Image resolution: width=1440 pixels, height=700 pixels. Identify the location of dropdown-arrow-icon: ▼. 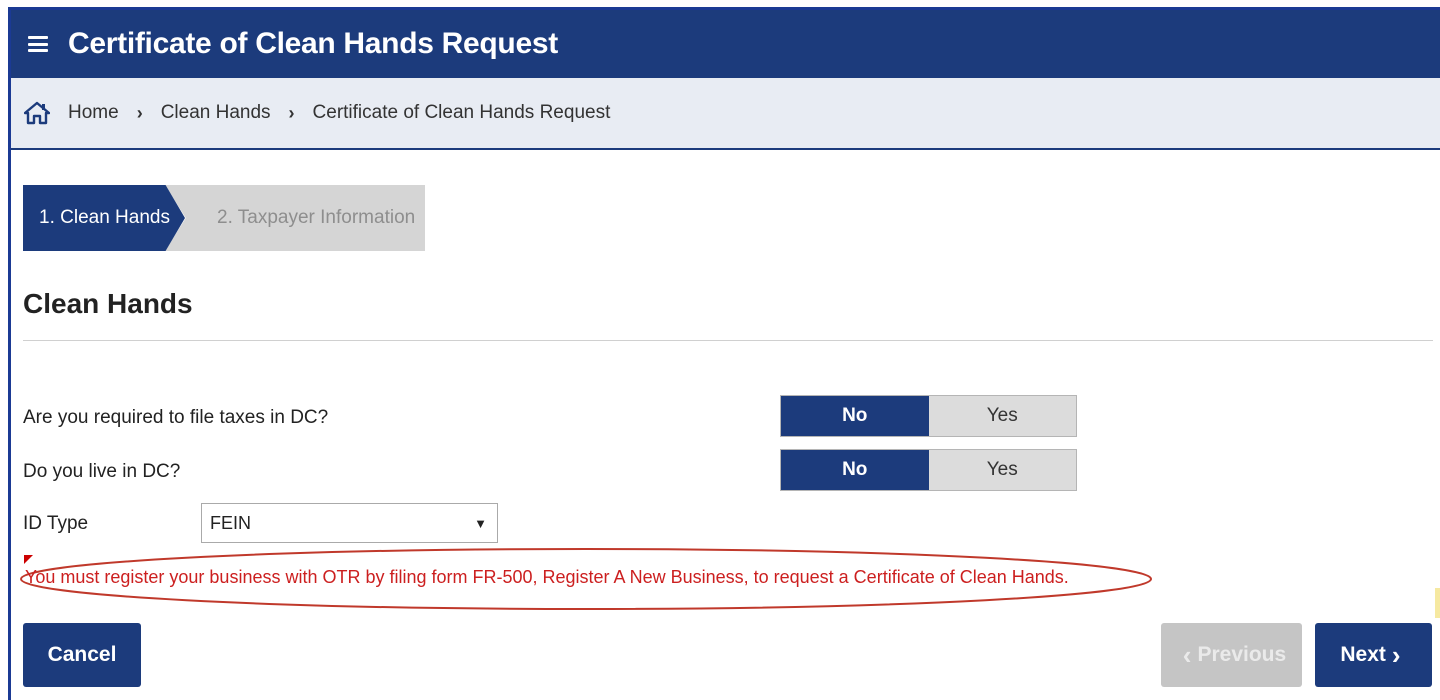
(480, 523).